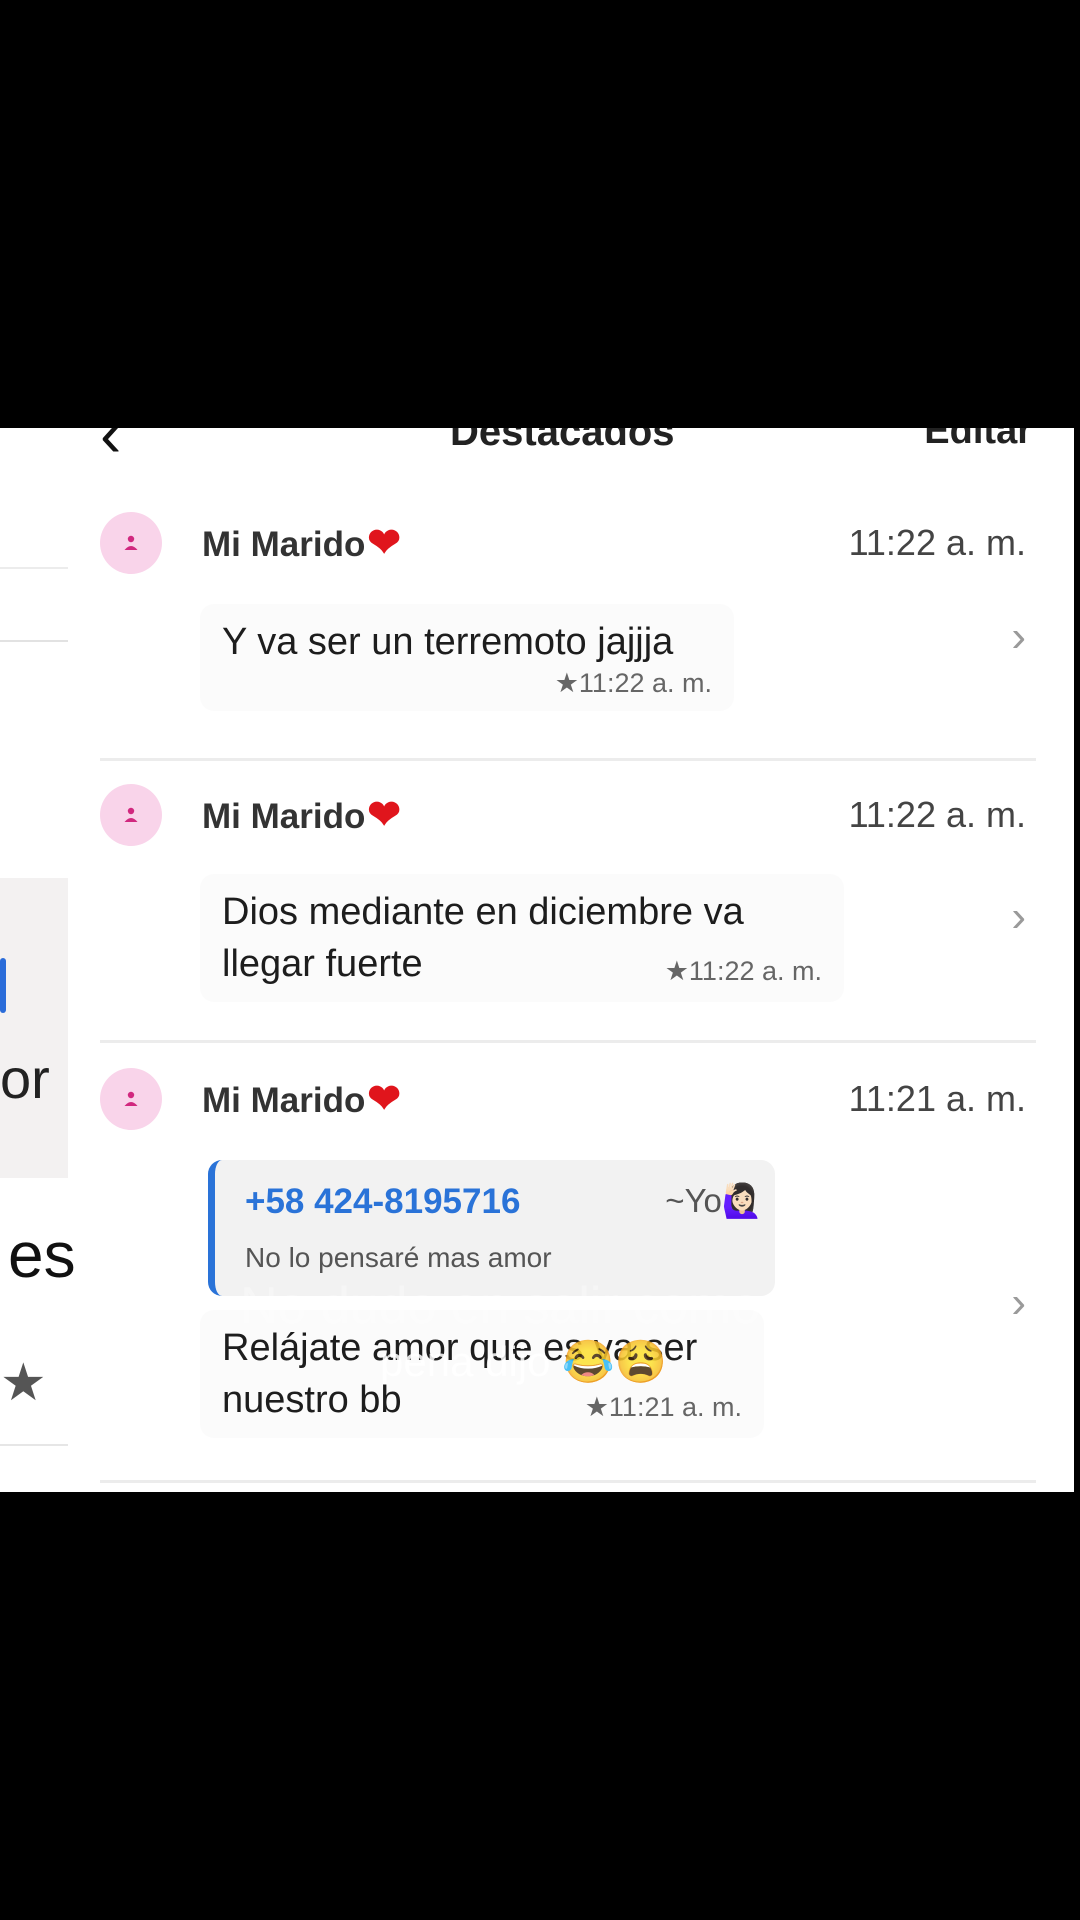 The height and width of the screenshot is (1920, 1080). What do you see at coordinates (500, 1306) in the screenshot?
I see `video-caption: No dudo en salir como` at bounding box center [500, 1306].